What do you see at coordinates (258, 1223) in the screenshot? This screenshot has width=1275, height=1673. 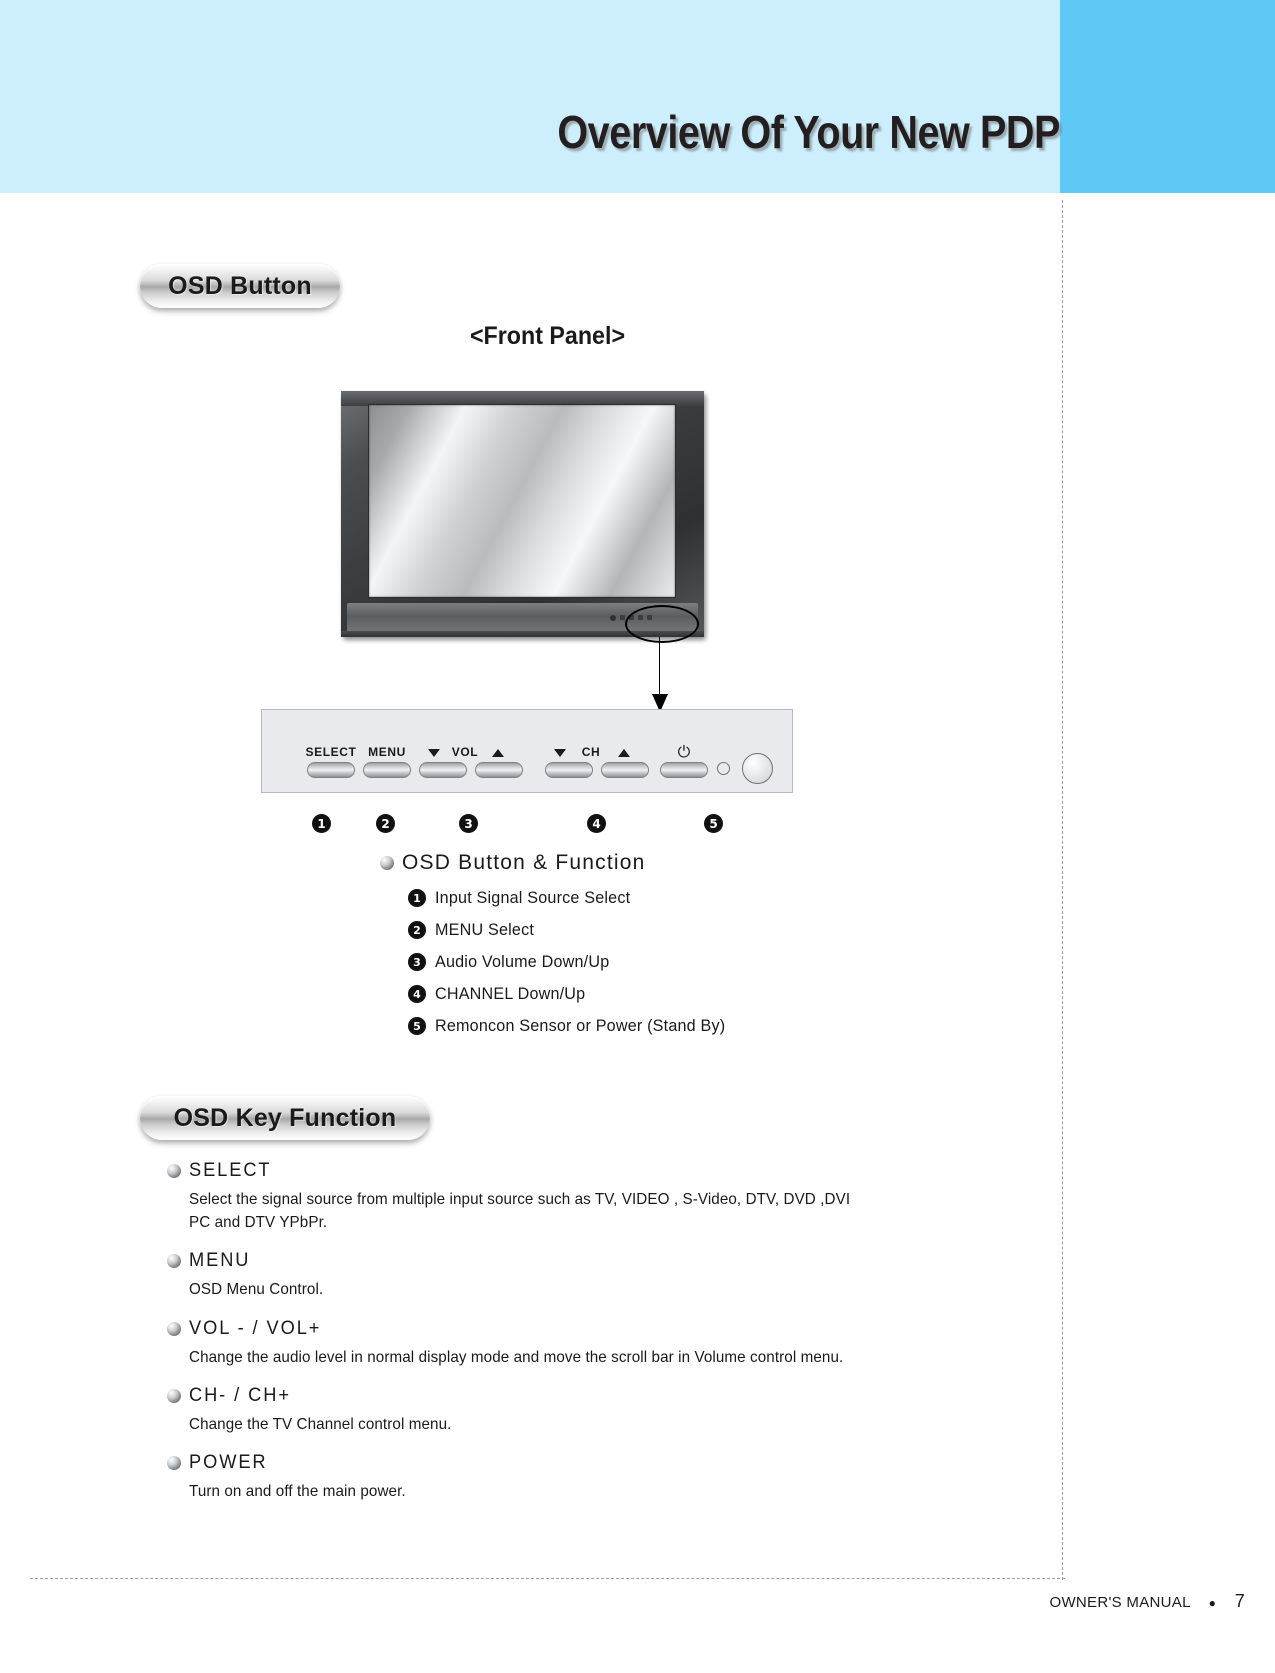 I see `key-function-description-line: PC and DTV YPbPr.` at bounding box center [258, 1223].